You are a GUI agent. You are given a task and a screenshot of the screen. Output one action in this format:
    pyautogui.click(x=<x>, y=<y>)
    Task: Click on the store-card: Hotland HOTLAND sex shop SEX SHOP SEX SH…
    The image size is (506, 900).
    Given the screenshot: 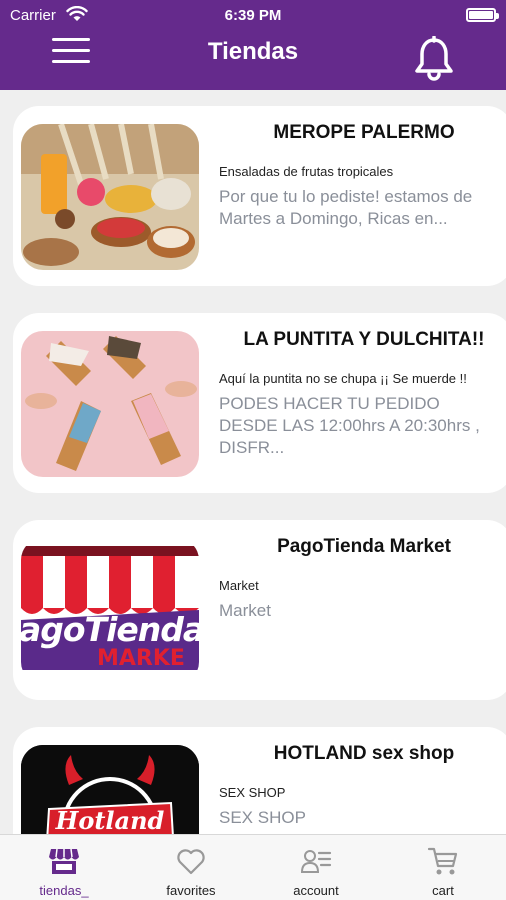 What is the action you would take?
    pyautogui.click(x=259, y=780)
    